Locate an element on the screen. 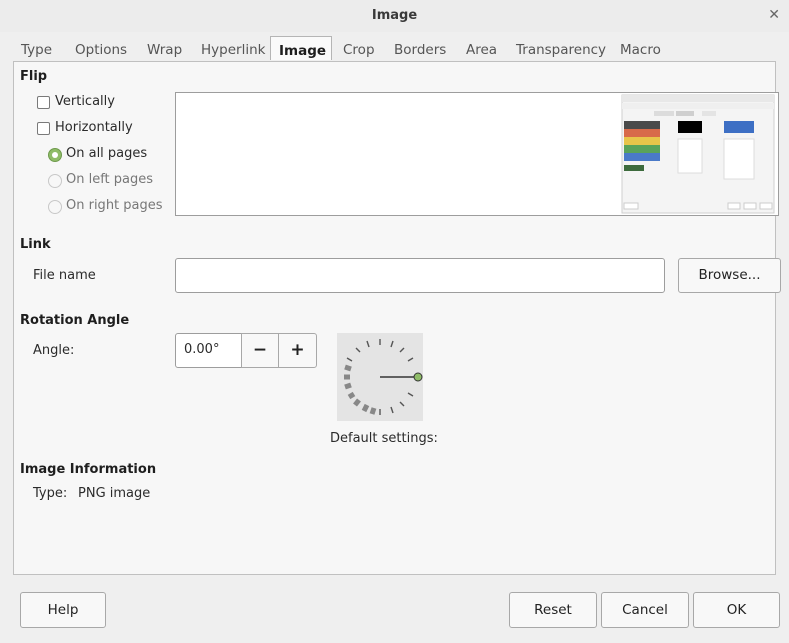 The image size is (789, 643). window-title: Image is located at coordinates (394, 15).